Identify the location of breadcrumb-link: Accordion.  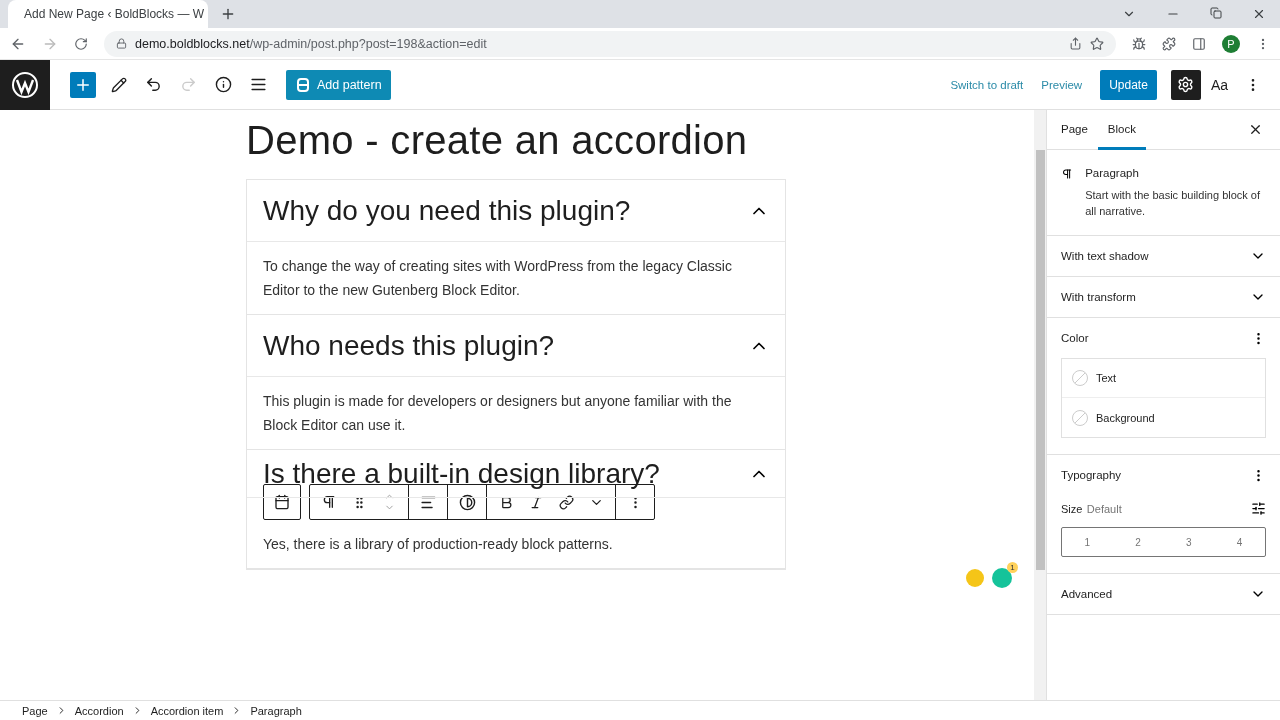
(99, 710).